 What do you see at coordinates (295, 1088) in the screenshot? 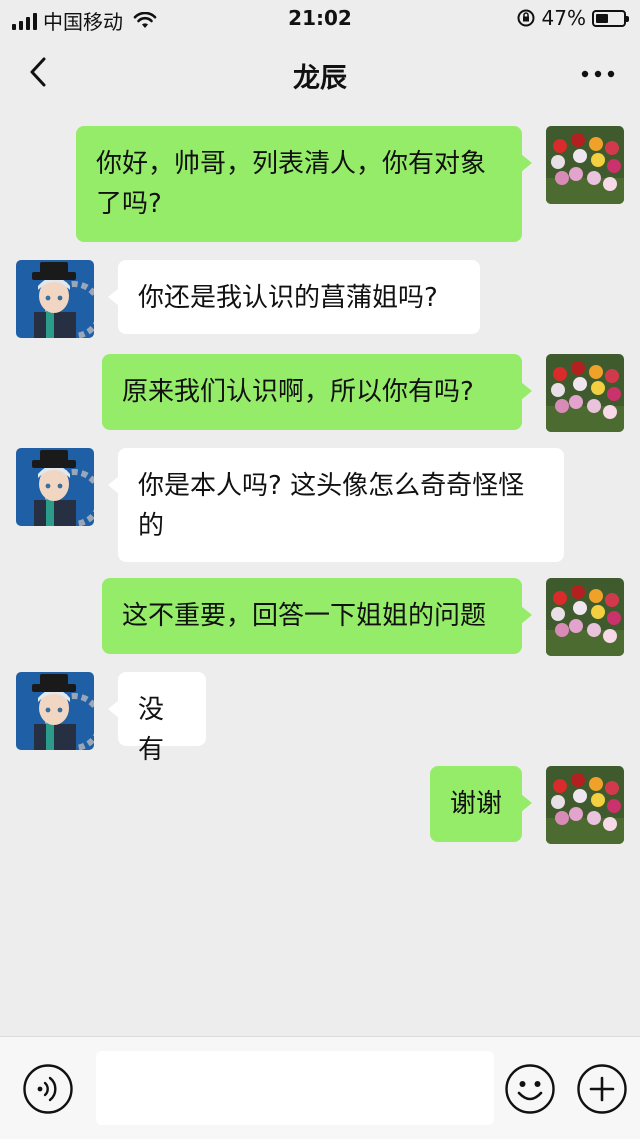
I see `message-input` at bounding box center [295, 1088].